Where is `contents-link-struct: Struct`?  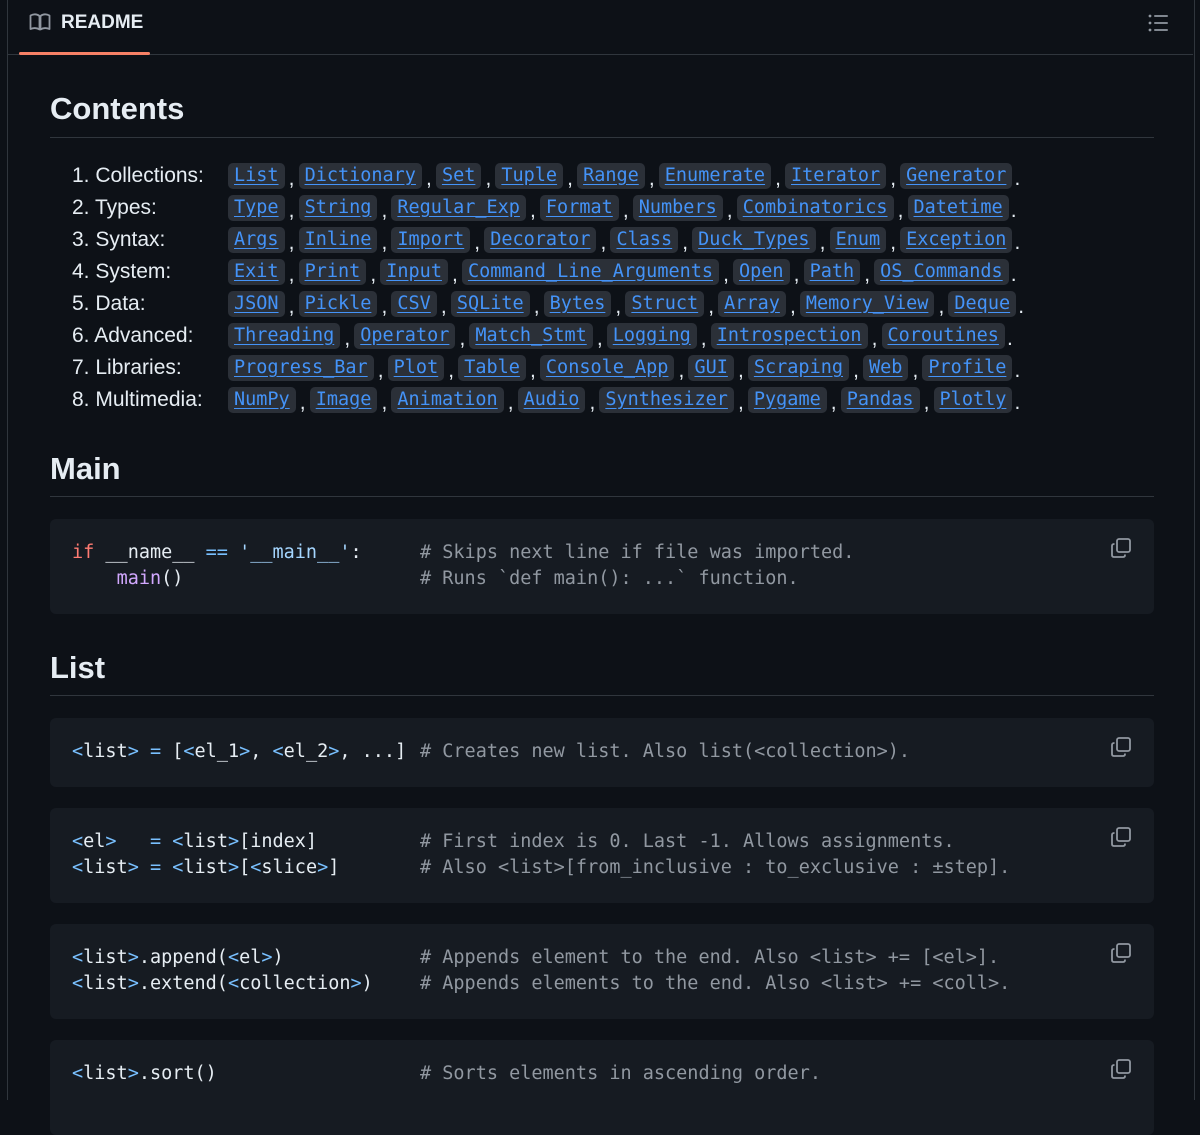 contents-link-struct: Struct is located at coordinates (665, 304).